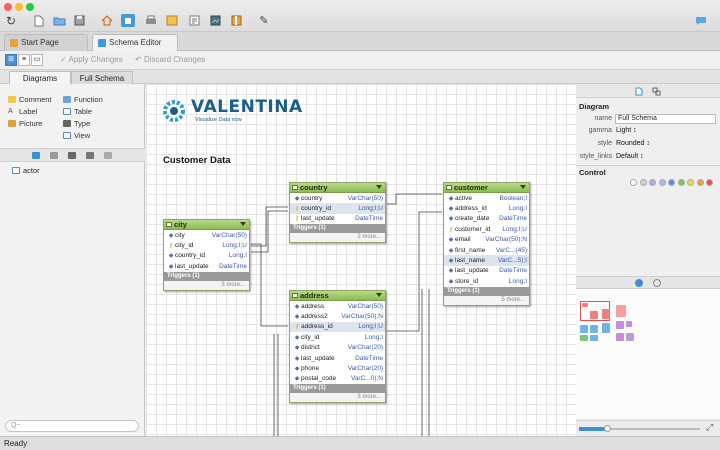 This screenshot has height=450, width=720. I want to click on field-row: ⚷ country_id Long;I;U, so click(337, 208).